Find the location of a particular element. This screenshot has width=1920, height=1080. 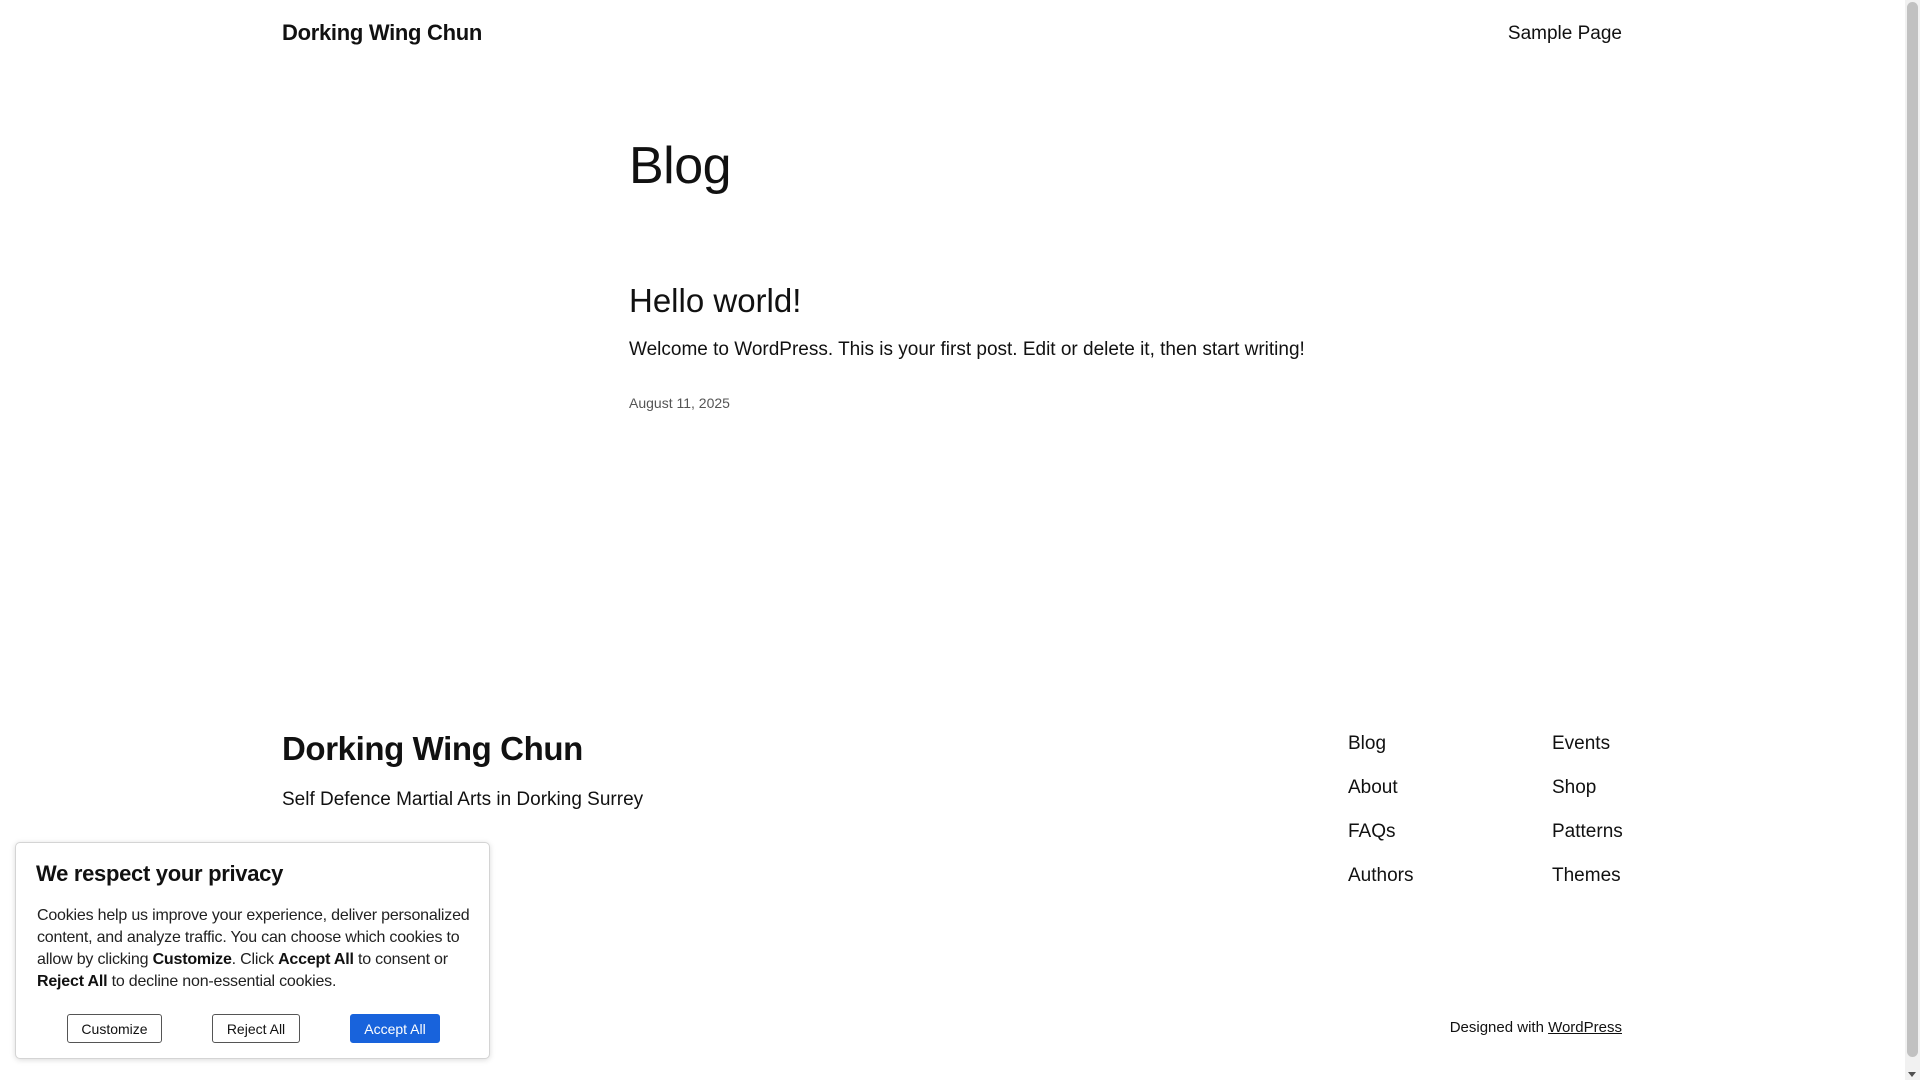

footer-link-shop: Shop is located at coordinates (1587, 787).